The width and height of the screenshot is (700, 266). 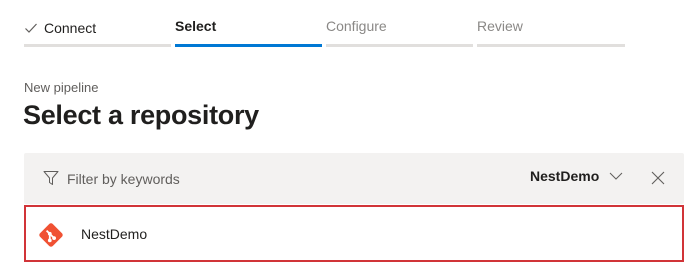 What do you see at coordinates (399, 45) in the screenshot?
I see `step-configure-bar` at bounding box center [399, 45].